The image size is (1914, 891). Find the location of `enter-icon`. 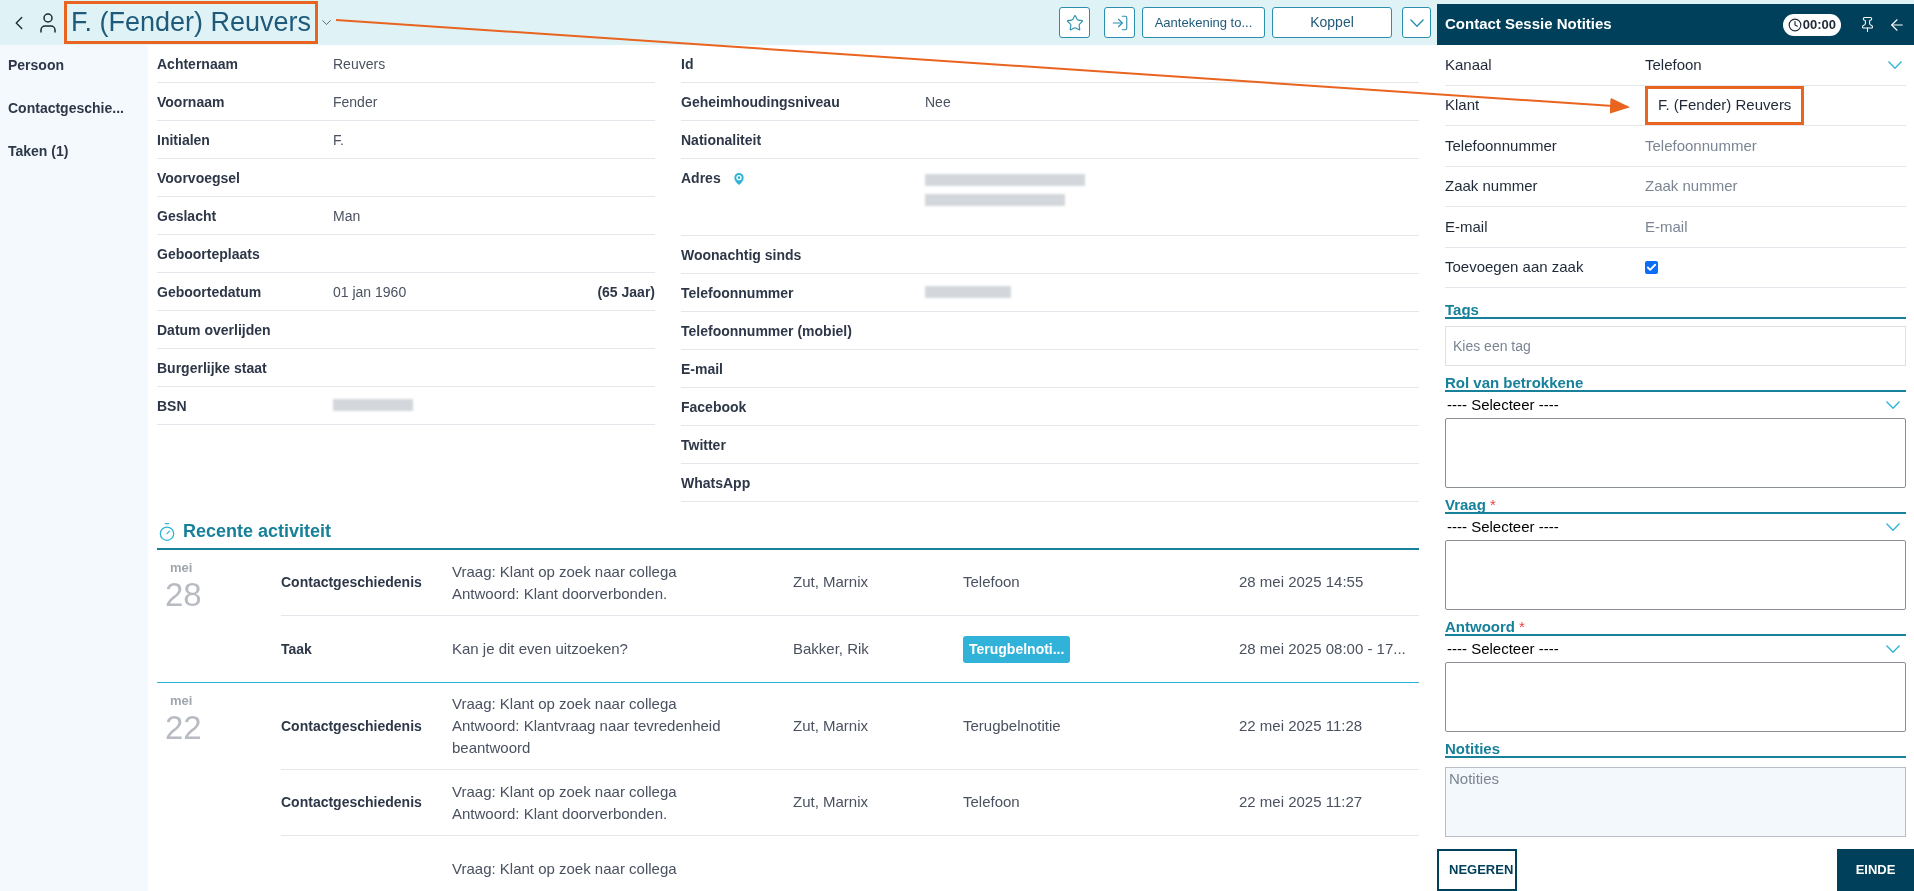

enter-icon is located at coordinates (1119, 22).